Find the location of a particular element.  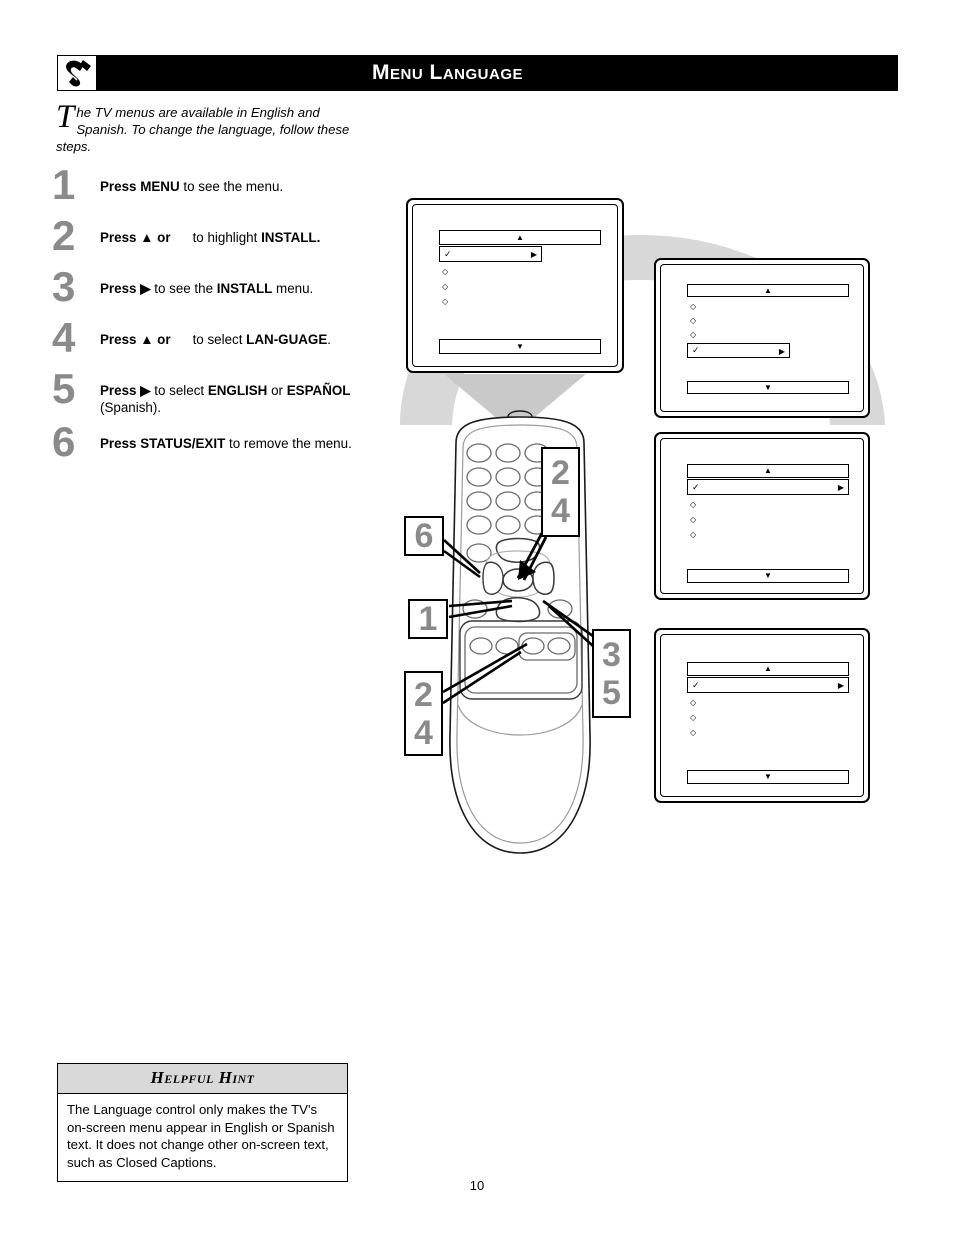

step-text: Press ▶ to see the INSTALL menu. is located at coordinates (207, 288).